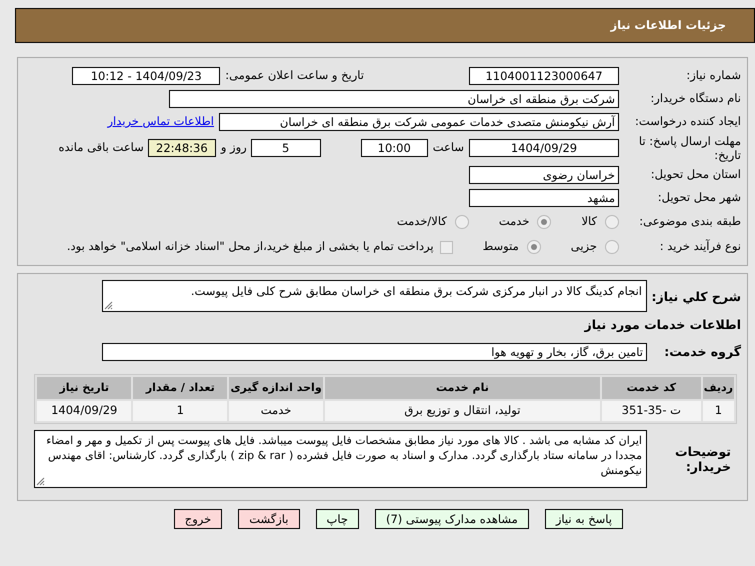 Image resolution: width=755 pixels, height=566 pixels. What do you see at coordinates (419, 121) in the screenshot?
I see `requester-field: آرش نیکومنش متصدی خدمات عمومی شرکت برق منطقه ای خراسان` at bounding box center [419, 121].